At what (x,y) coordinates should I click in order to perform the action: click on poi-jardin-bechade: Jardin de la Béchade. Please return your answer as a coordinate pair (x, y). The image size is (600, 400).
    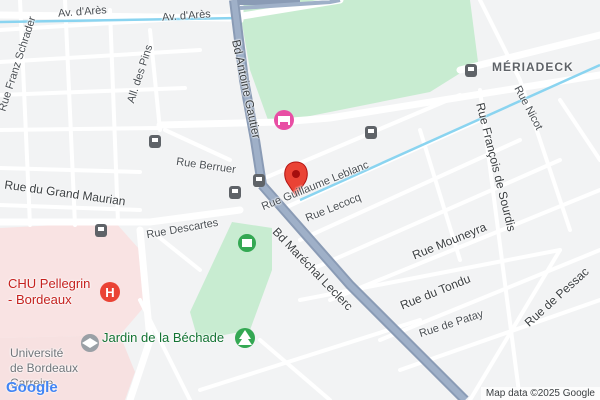
    Looking at the image, I should click on (163, 337).